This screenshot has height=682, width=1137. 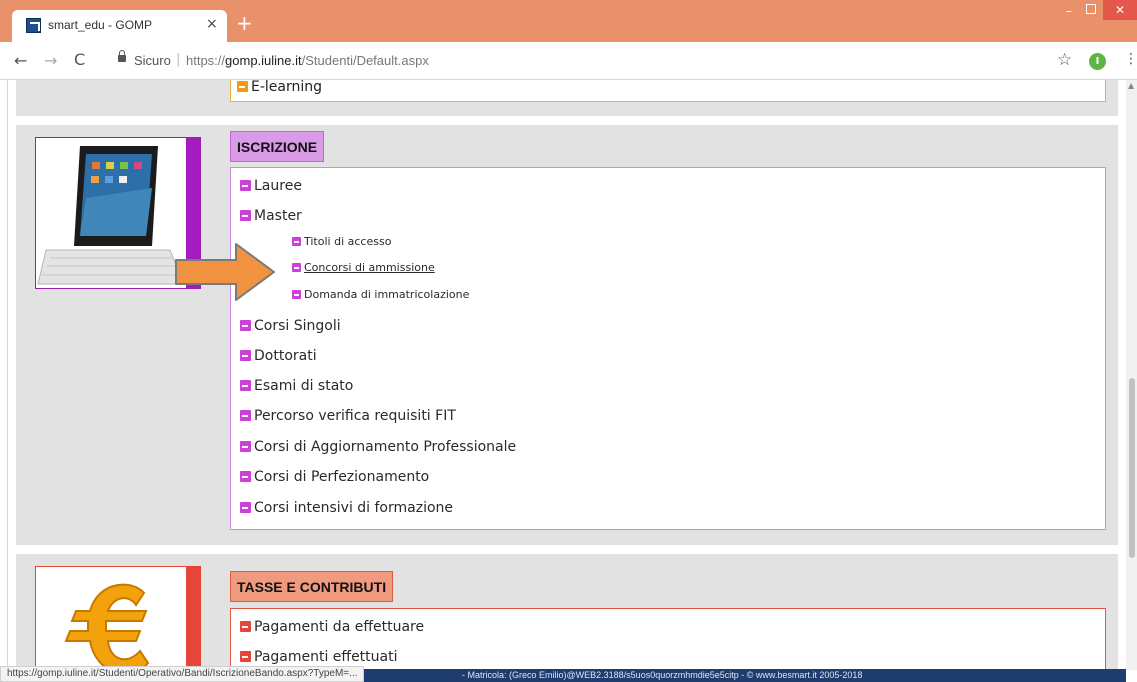 What do you see at coordinates (348, 241) in the screenshot?
I see `submenu-item-label: Titoli di accesso` at bounding box center [348, 241].